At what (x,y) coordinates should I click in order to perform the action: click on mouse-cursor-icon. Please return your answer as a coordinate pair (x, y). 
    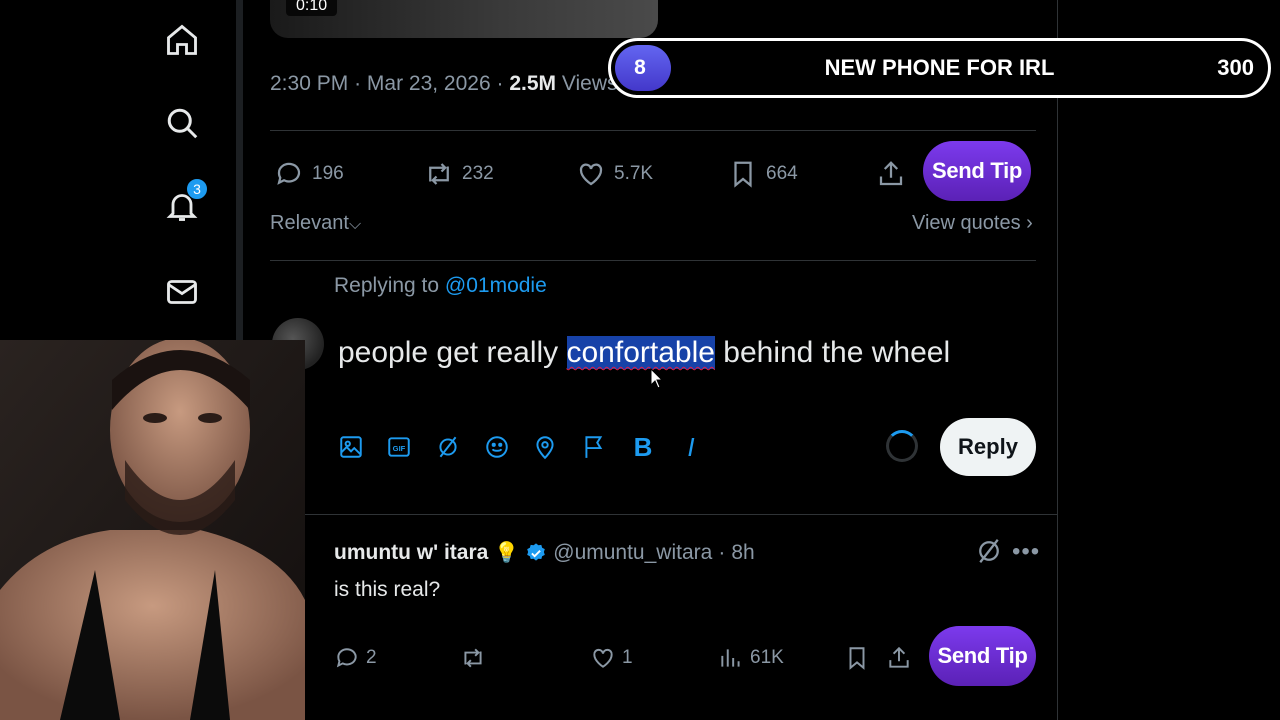
    Looking at the image, I should click on (657, 378).